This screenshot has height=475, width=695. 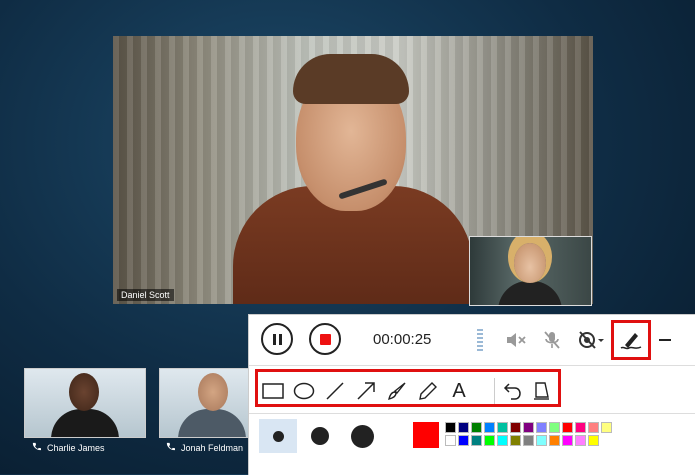 What do you see at coordinates (212, 447) in the screenshot?
I see `thumbnail-name: Jonah Feldman` at bounding box center [212, 447].